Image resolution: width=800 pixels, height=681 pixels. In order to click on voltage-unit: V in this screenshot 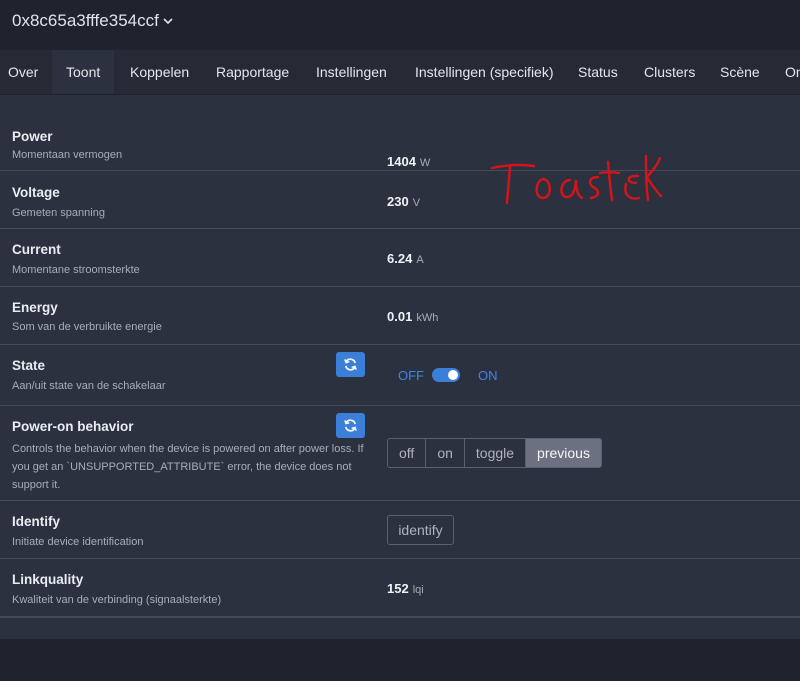, I will do `click(416, 203)`.